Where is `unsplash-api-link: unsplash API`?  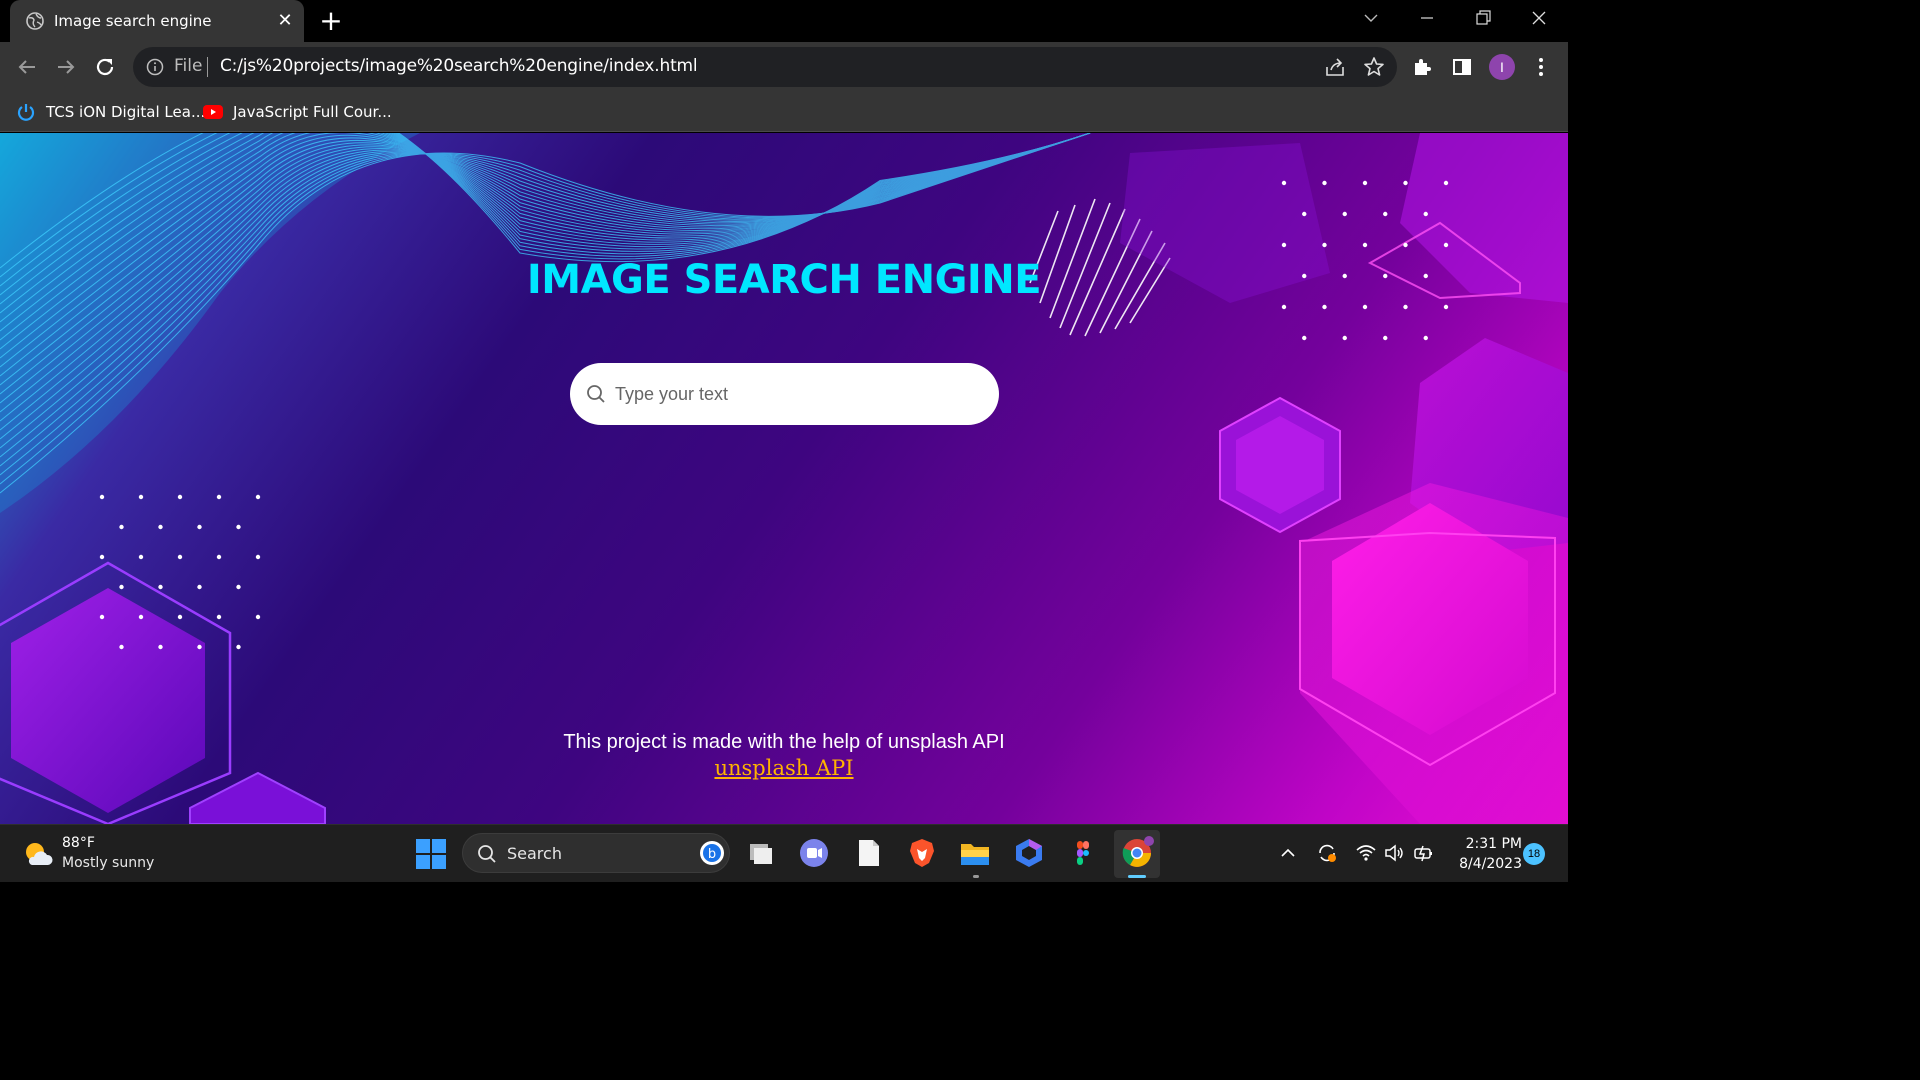 unsplash-api-link: unsplash API is located at coordinates (783, 768).